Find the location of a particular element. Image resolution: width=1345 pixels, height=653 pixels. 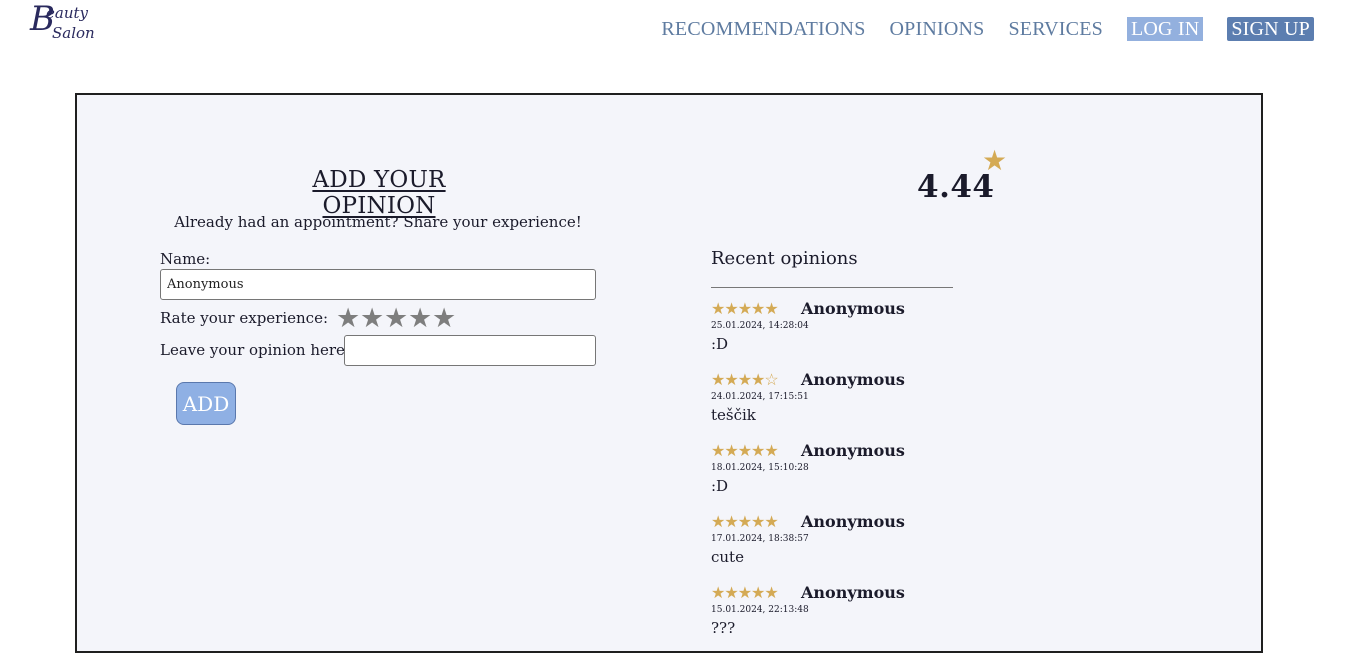

opinion-text: ??? is located at coordinates (723, 628).